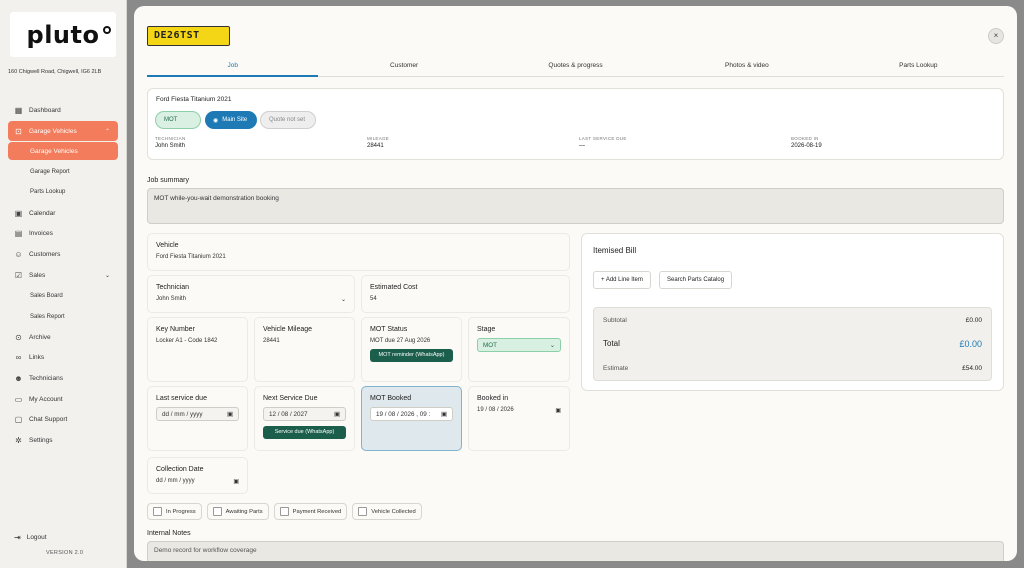 This screenshot has height=568, width=1024. Describe the element at coordinates (178, 120) in the screenshot. I see `mot-chip: MOT` at that location.